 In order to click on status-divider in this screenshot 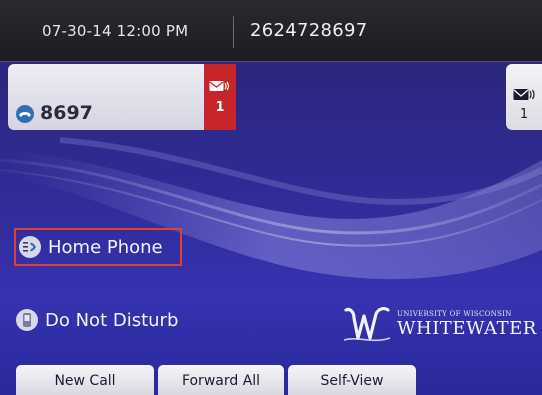, I will do `click(233, 32)`.